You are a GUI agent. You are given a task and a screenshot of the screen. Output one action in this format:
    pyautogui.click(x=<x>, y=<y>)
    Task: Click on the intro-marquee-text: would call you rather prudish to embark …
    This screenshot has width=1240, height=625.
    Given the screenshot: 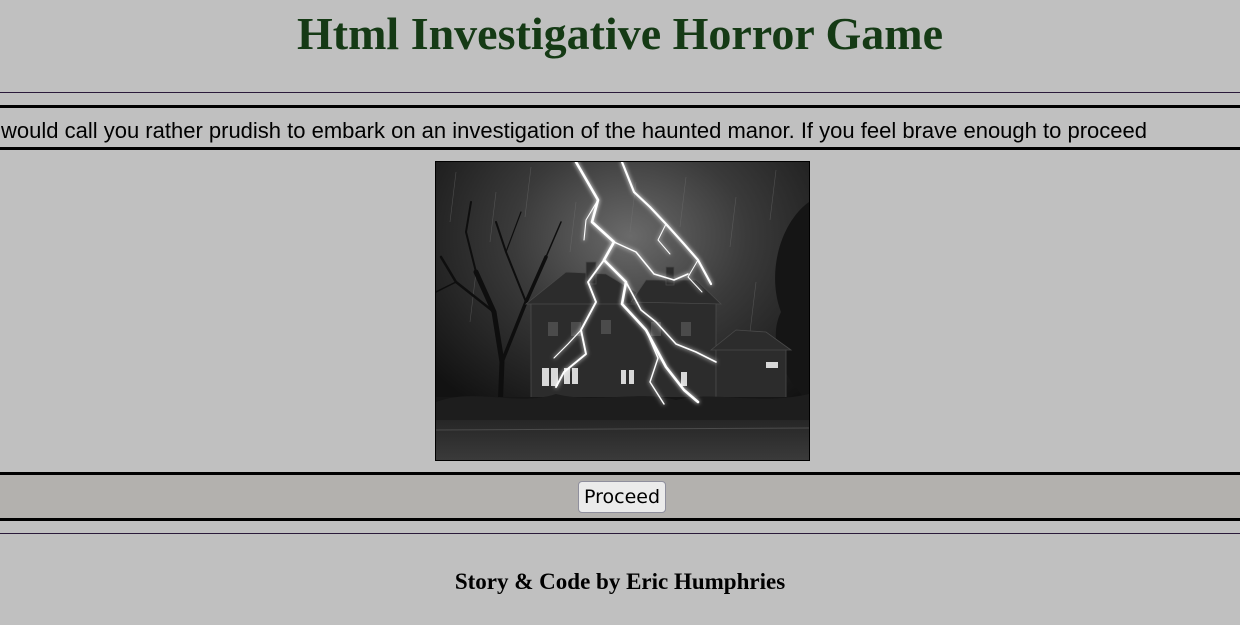 What is the action you would take?
    pyautogui.click(x=574, y=130)
    